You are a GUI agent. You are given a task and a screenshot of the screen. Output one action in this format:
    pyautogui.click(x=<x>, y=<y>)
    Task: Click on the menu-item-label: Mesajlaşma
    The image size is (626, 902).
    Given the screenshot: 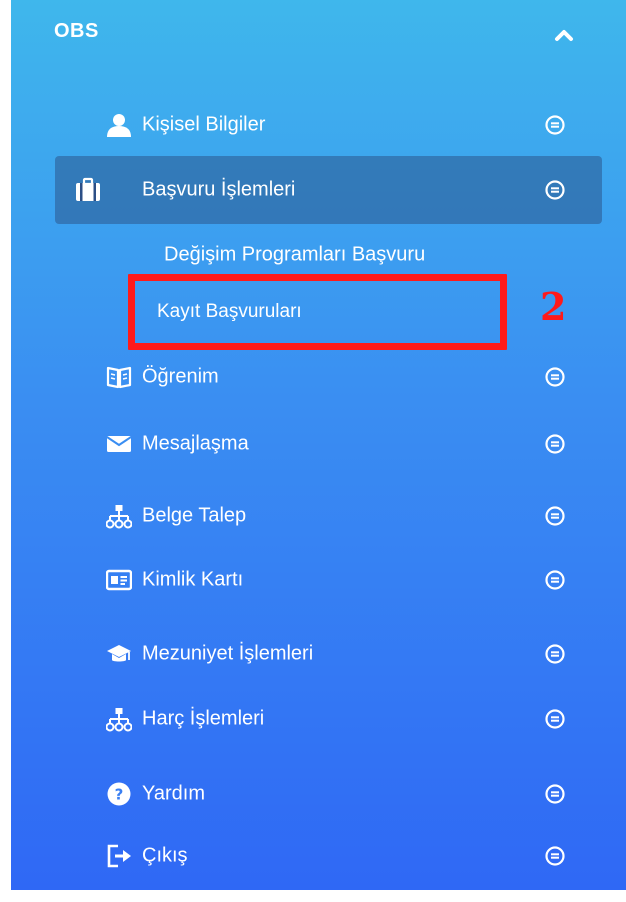 What is the action you would take?
    pyautogui.click(x=195, y=443)
    